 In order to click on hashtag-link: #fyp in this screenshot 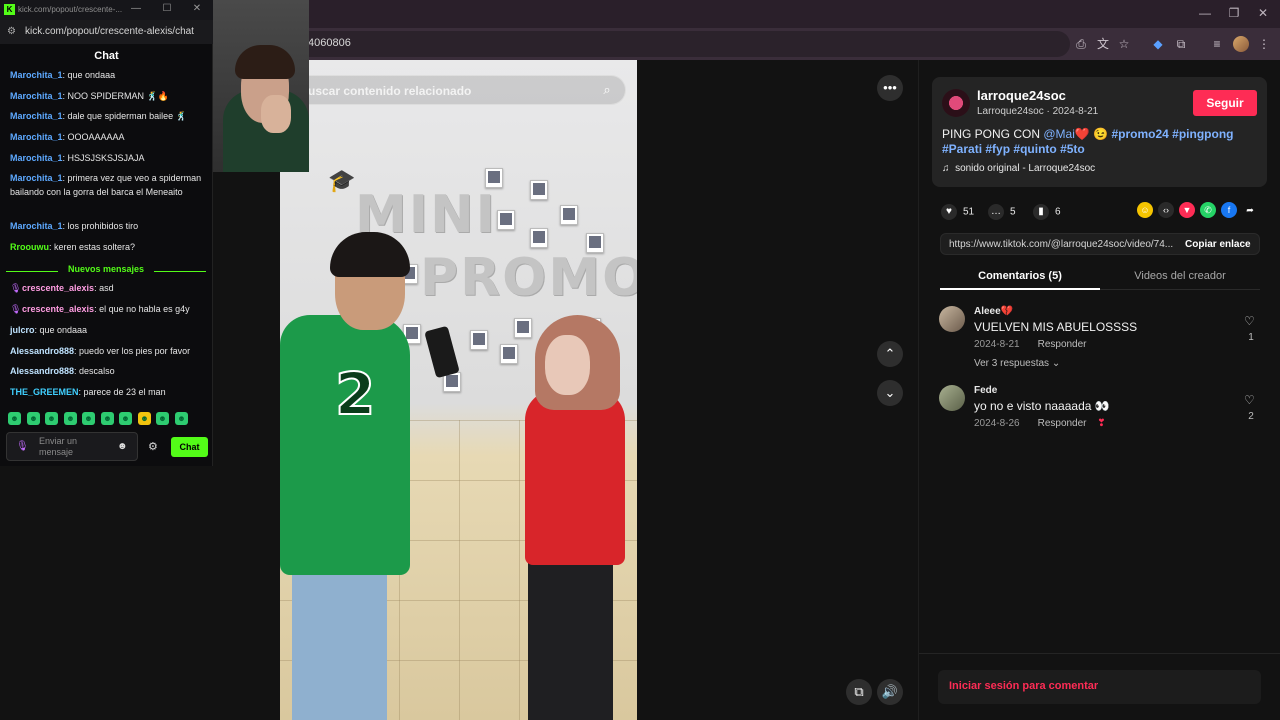, I will do `click(997, 149)`.